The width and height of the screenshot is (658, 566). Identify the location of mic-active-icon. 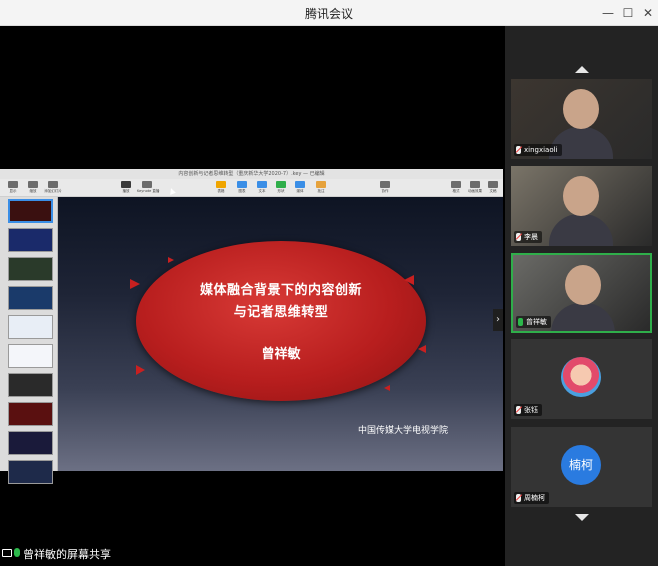
(520, 322).